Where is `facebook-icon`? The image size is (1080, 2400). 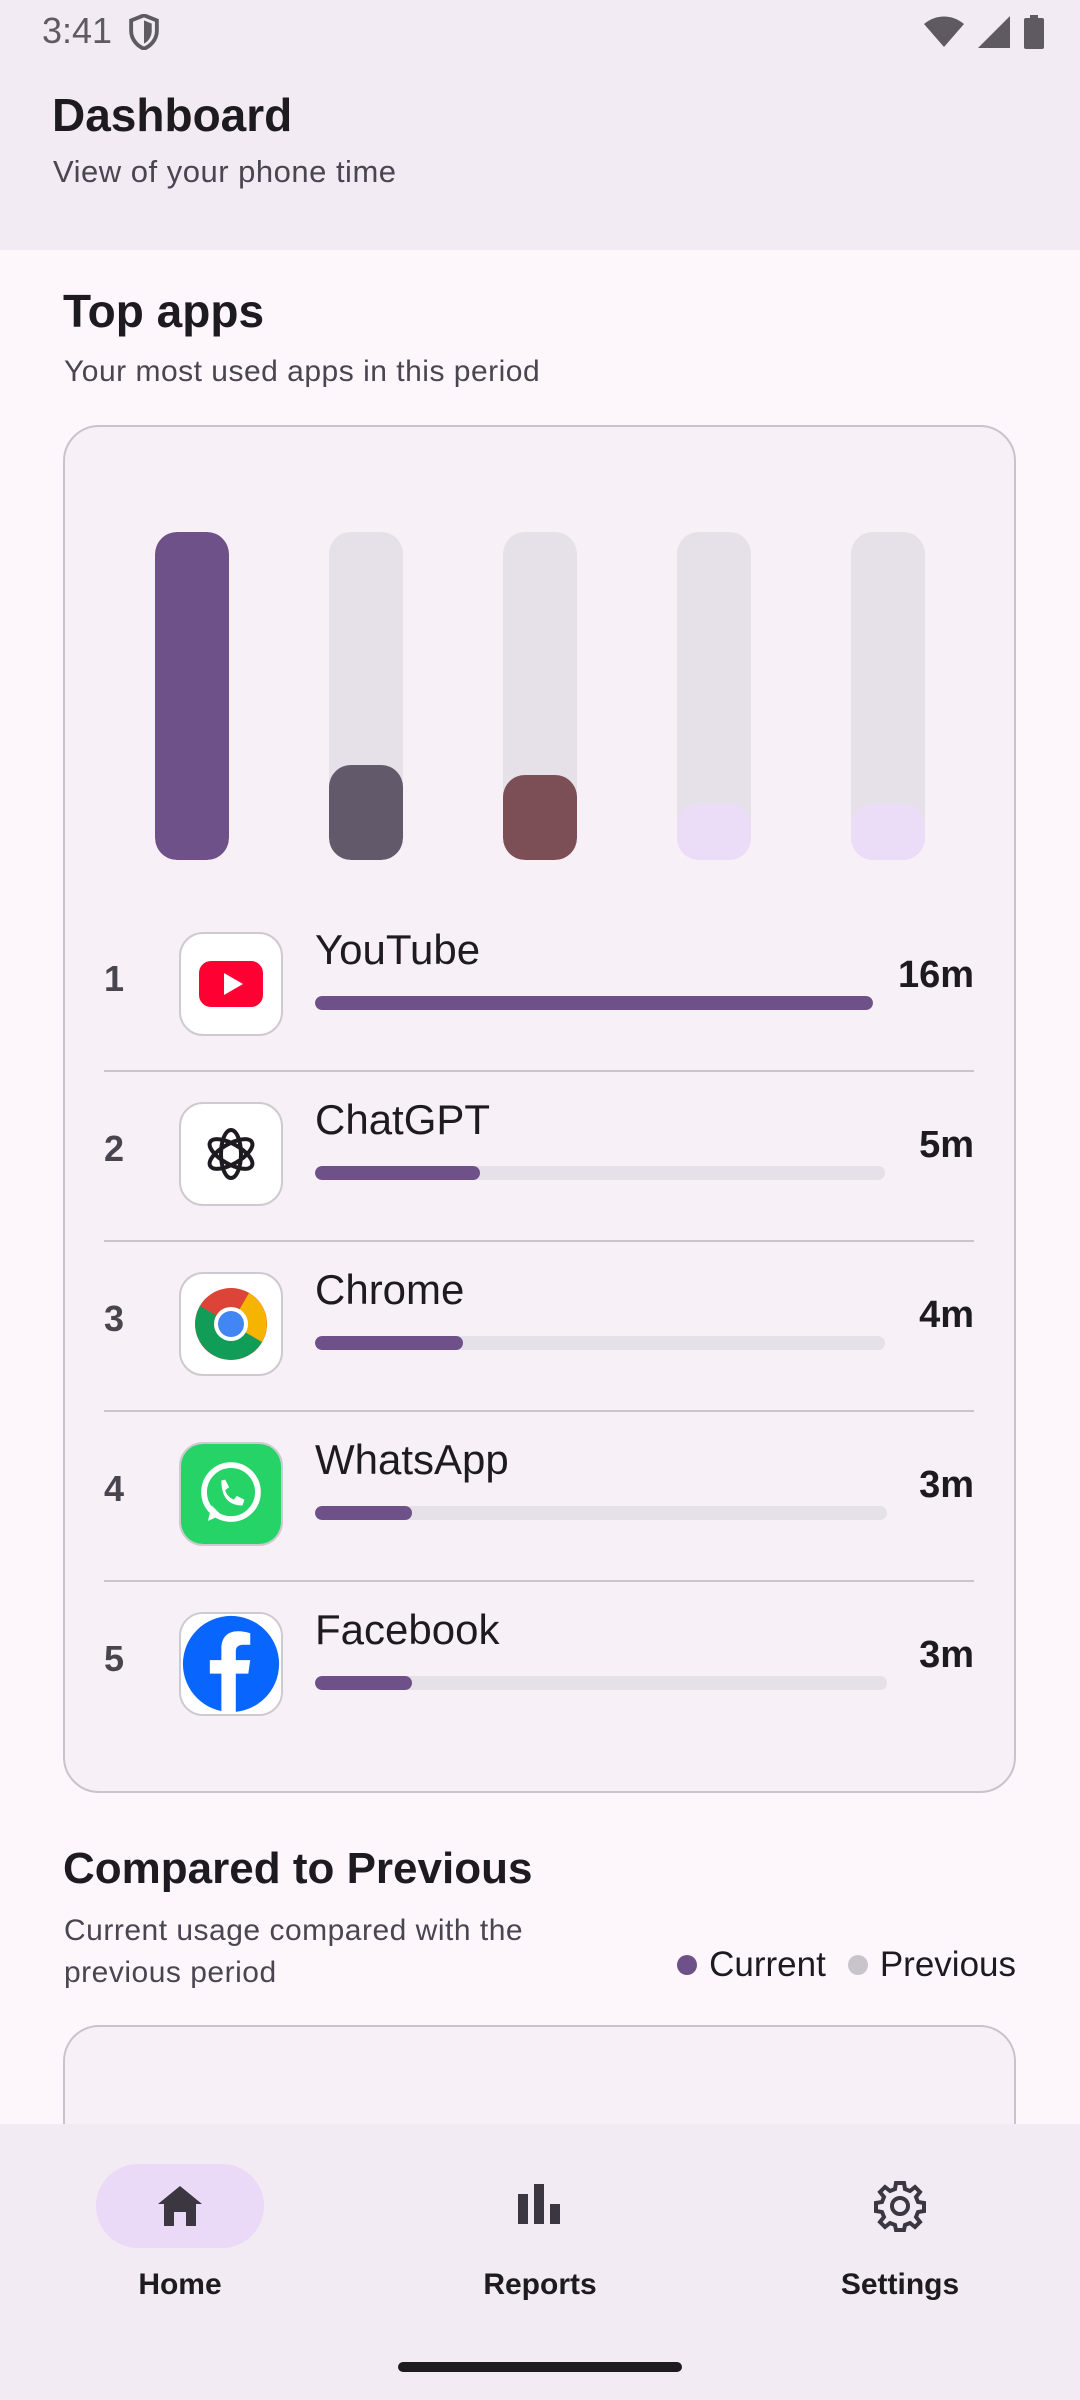 facebook-icon is located at coordinates (231, 1664).